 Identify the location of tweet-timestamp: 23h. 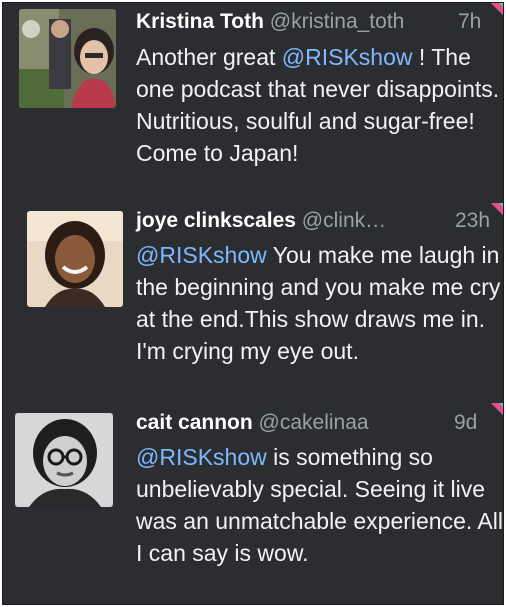
(472, 221).